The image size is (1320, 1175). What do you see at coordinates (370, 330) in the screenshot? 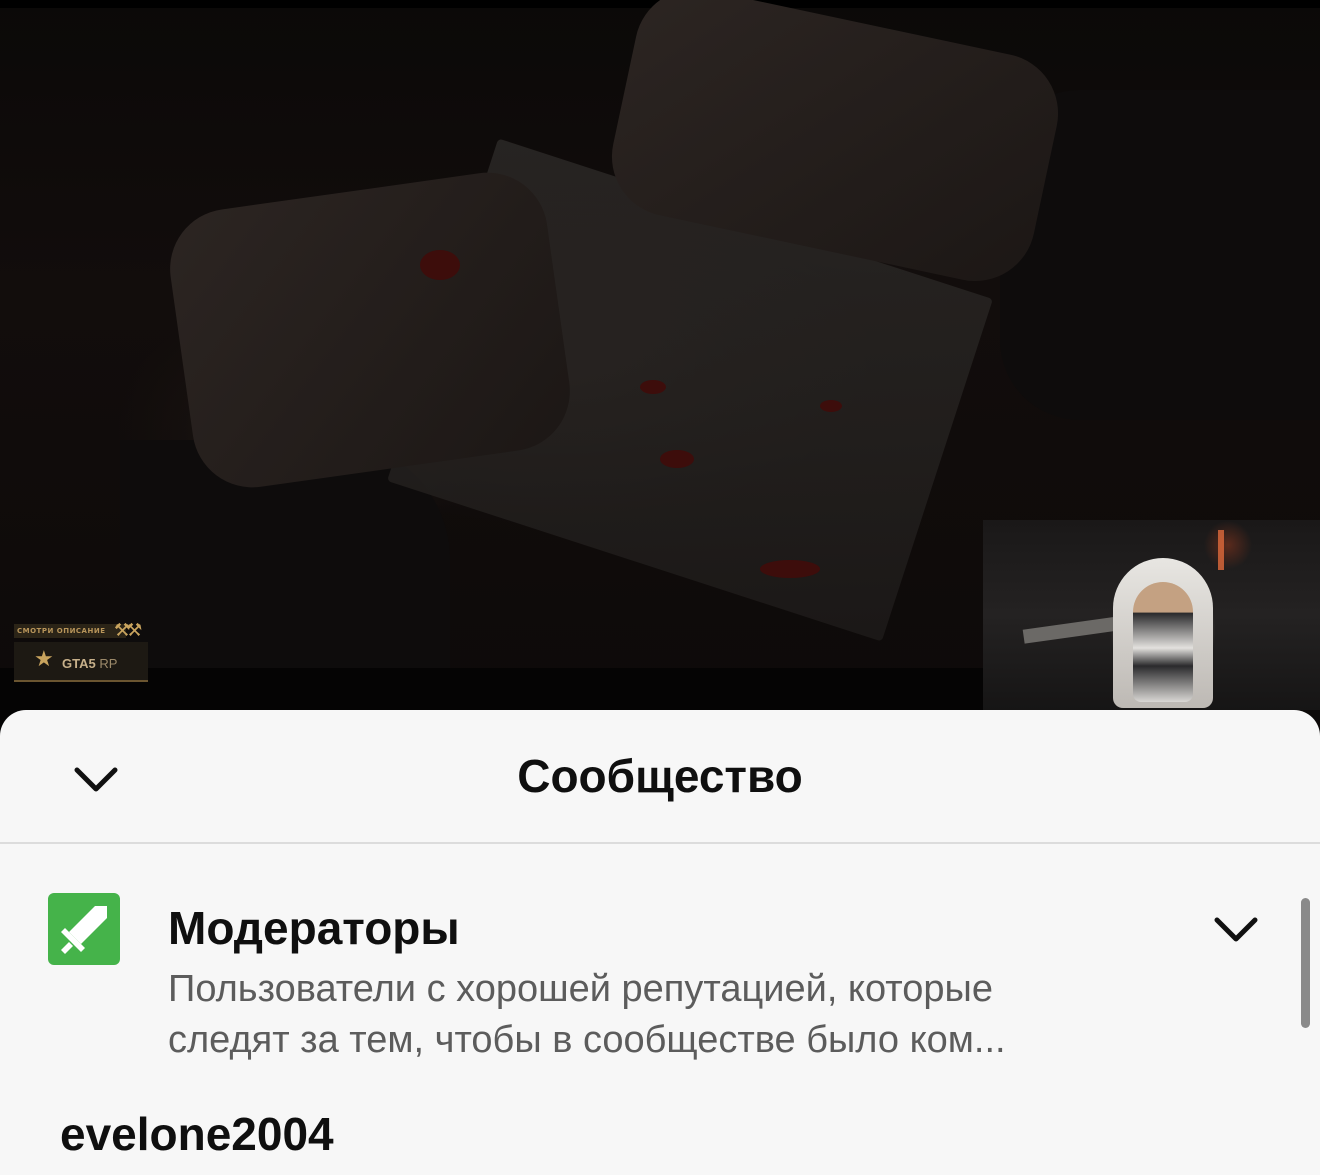
I see `hand-shape` at bounding box center [370, 330].